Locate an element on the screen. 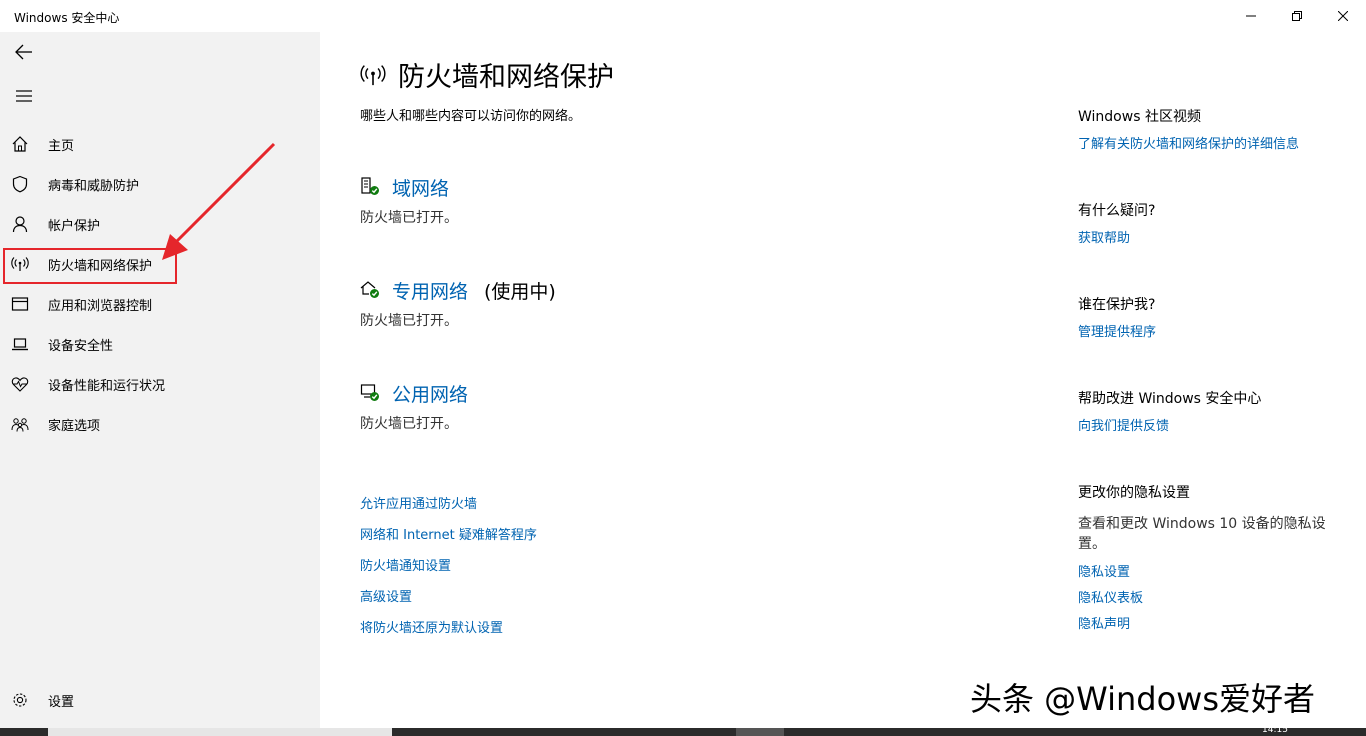  private-network-link: 专用网络 is located at coordinates (430, 290).